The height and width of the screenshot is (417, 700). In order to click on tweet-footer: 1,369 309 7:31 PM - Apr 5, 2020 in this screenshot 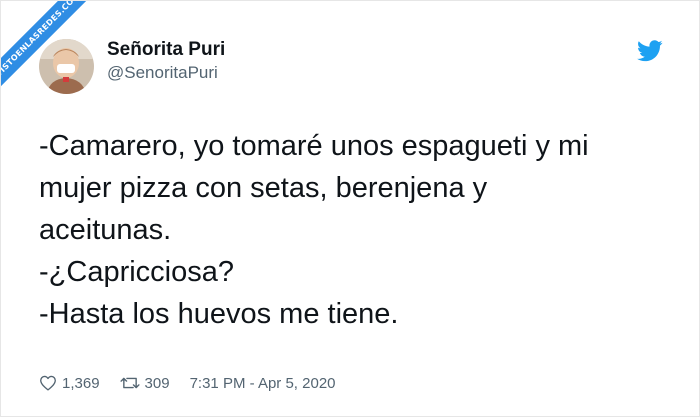, I will do `click(187, 383)`.